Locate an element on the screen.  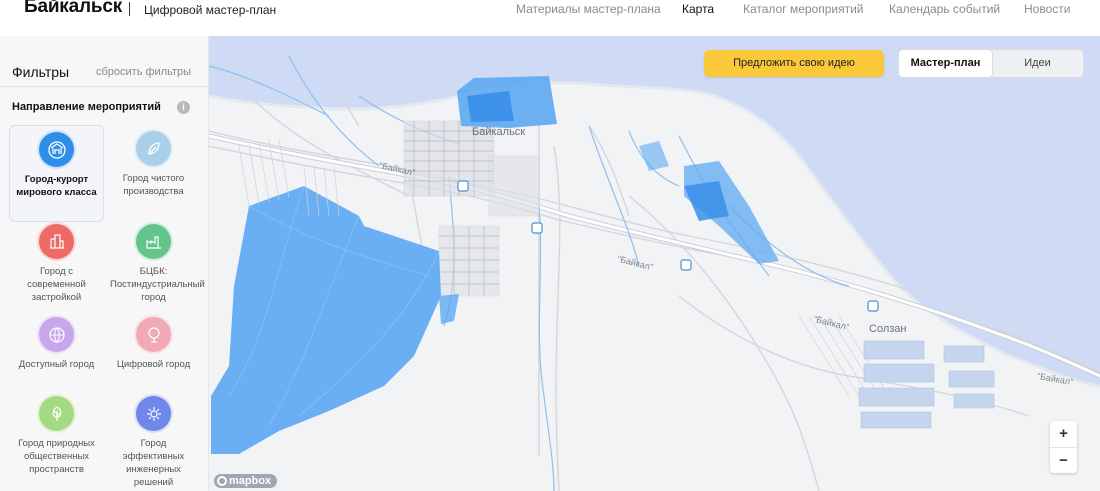
mapbox-attribution-text: mapbox is located at coordinates (250, 481).